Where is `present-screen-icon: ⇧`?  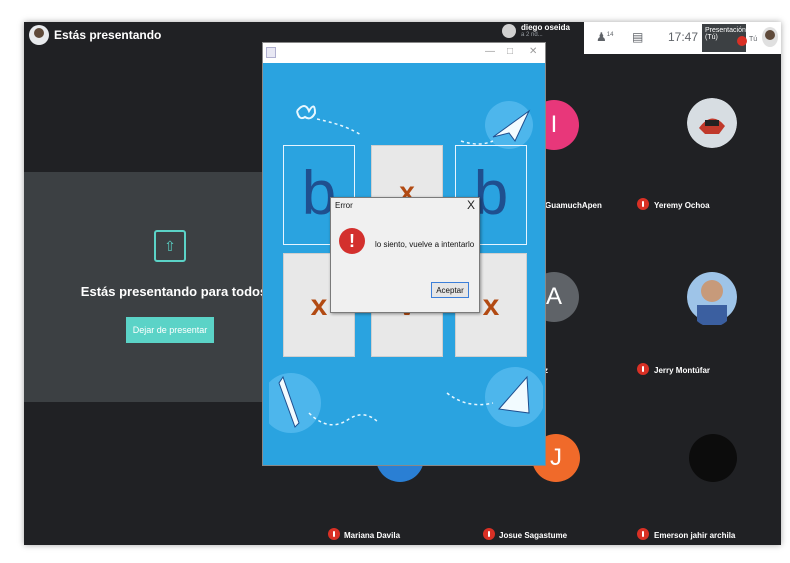 present-screen-icon: ⇧ is located at coordinates (170, 246).